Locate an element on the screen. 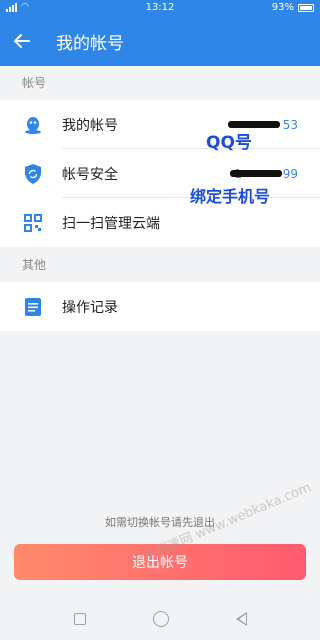  nav-back-icon is located at coordinates (241, 619).